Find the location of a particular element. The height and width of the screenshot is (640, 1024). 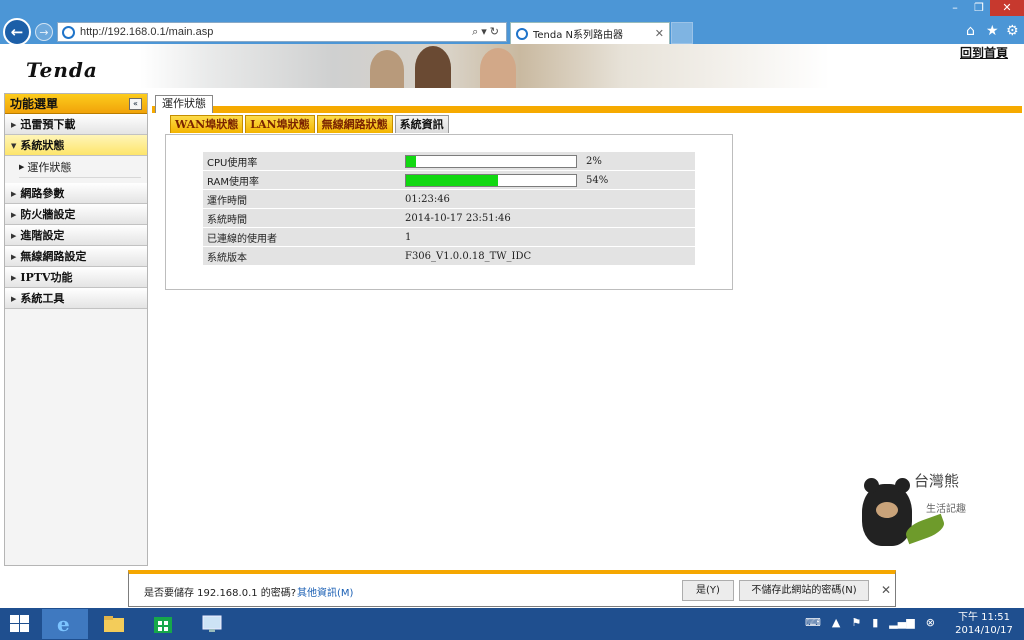

sidebar-subitem-running-status: ▶ 運作狀態 is located at coordinates (76, 166).